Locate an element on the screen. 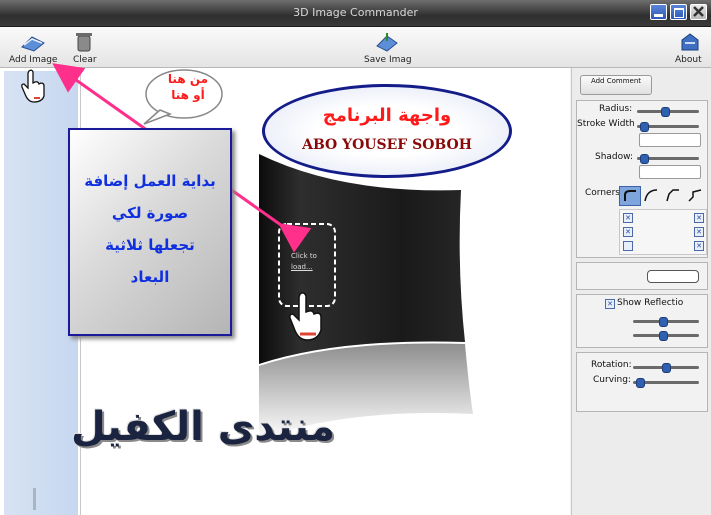 The width and height of the screenshot is (711, 515). corner-top-right-checkbox: ✕ is located at coordinates (699, 218).